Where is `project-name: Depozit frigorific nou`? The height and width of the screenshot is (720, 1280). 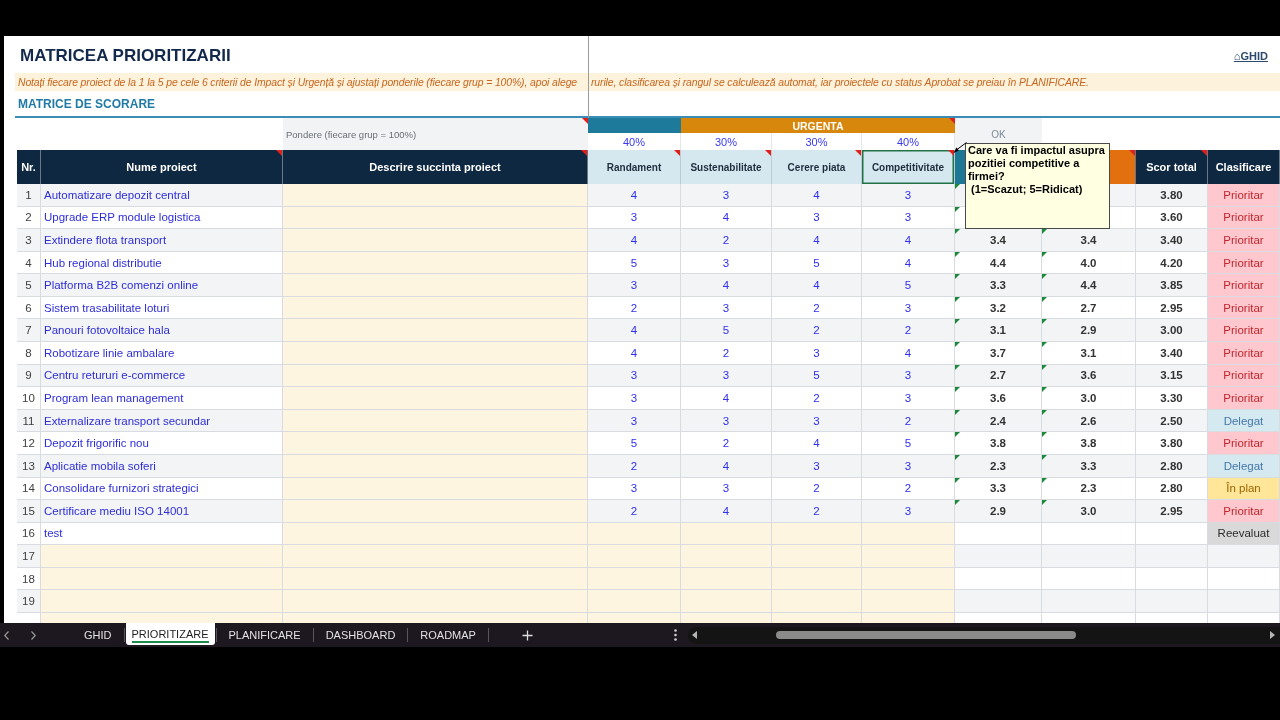
project-name: Depozit frigorific nou is located at coordinates (96, 443).